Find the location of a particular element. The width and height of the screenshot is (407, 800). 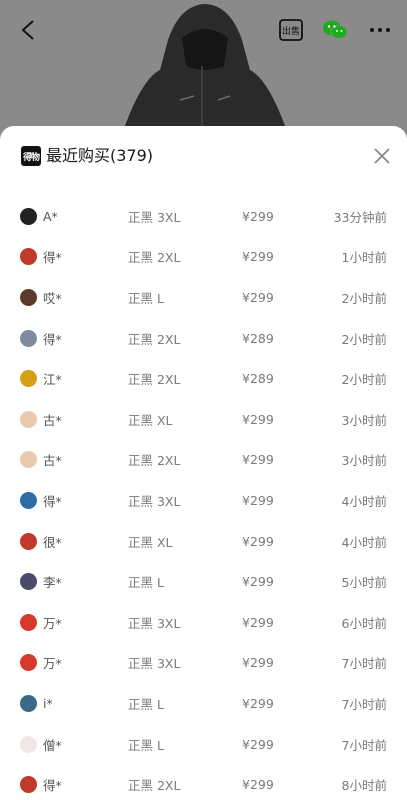

buyer-name: 古* is located at coordinates (52, 461).